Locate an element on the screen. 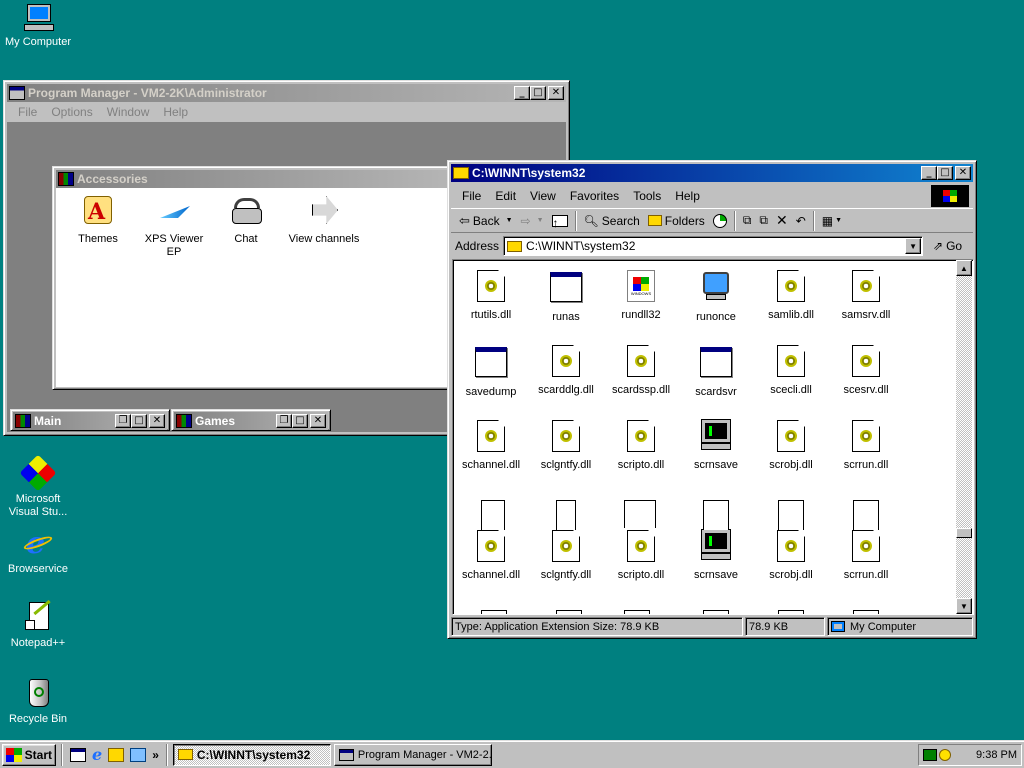 This screenshot has height=768, width=1024. menu-favorites: Favorites is located at coordinates (594, 196).